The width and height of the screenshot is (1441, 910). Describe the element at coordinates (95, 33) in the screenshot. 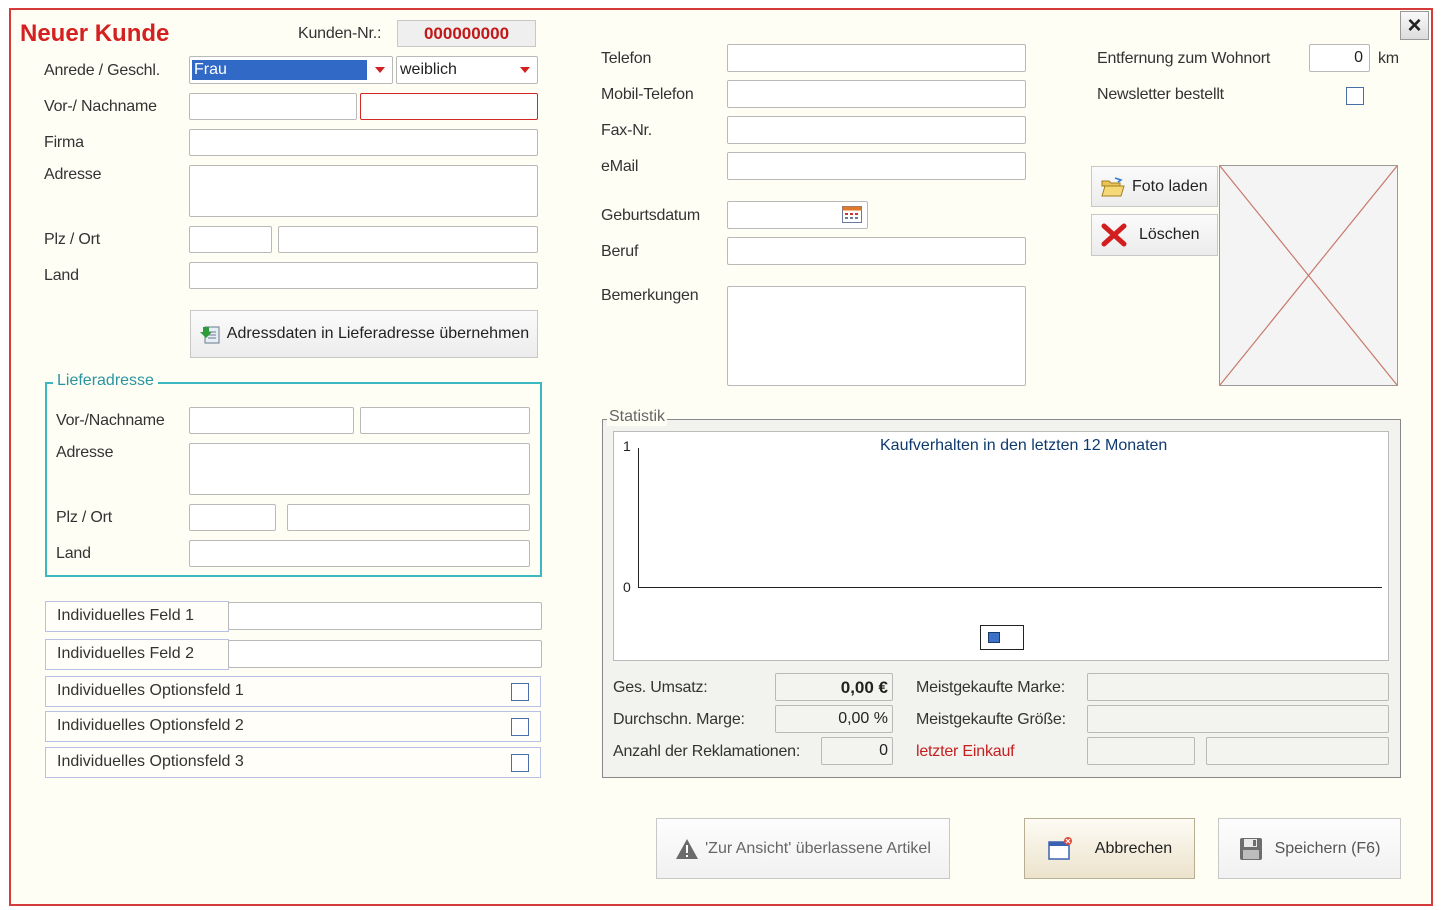

I see `dialog-title: Neuer Kunde` at that location.